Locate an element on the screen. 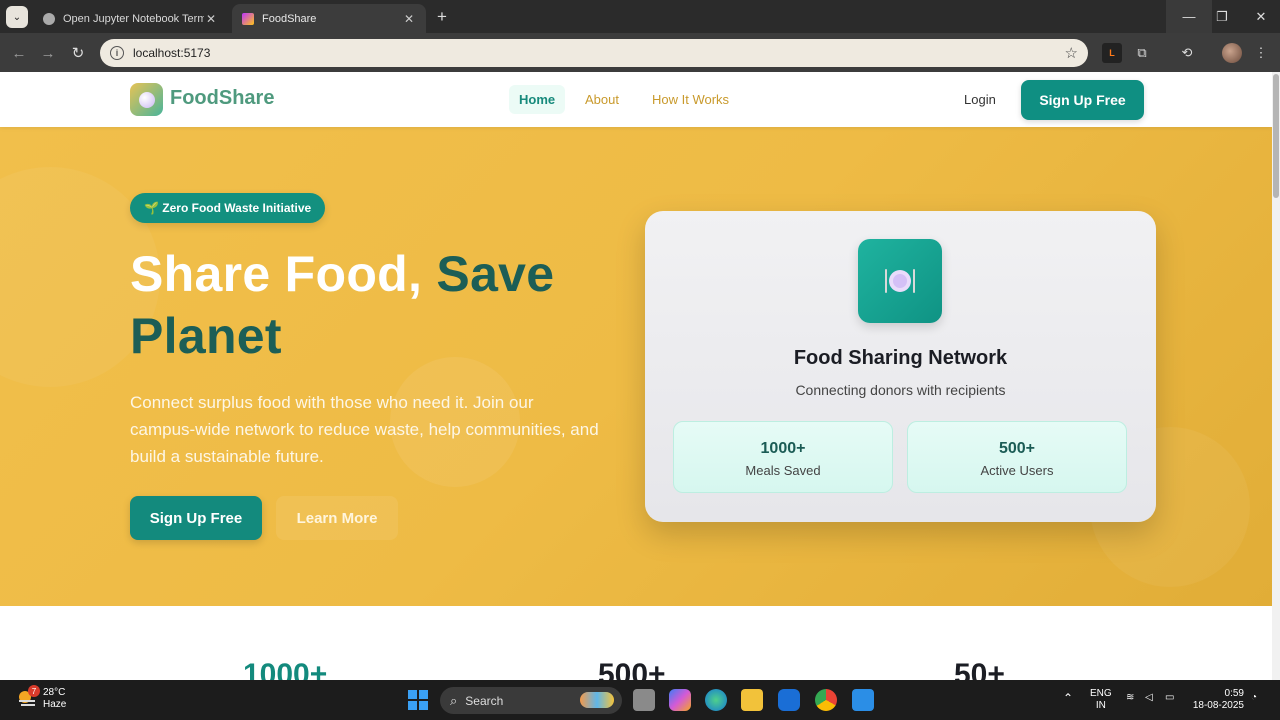 This screenshot has width=1280, height=720. search-icon: ⌕ is located at coordinates (454, 700).